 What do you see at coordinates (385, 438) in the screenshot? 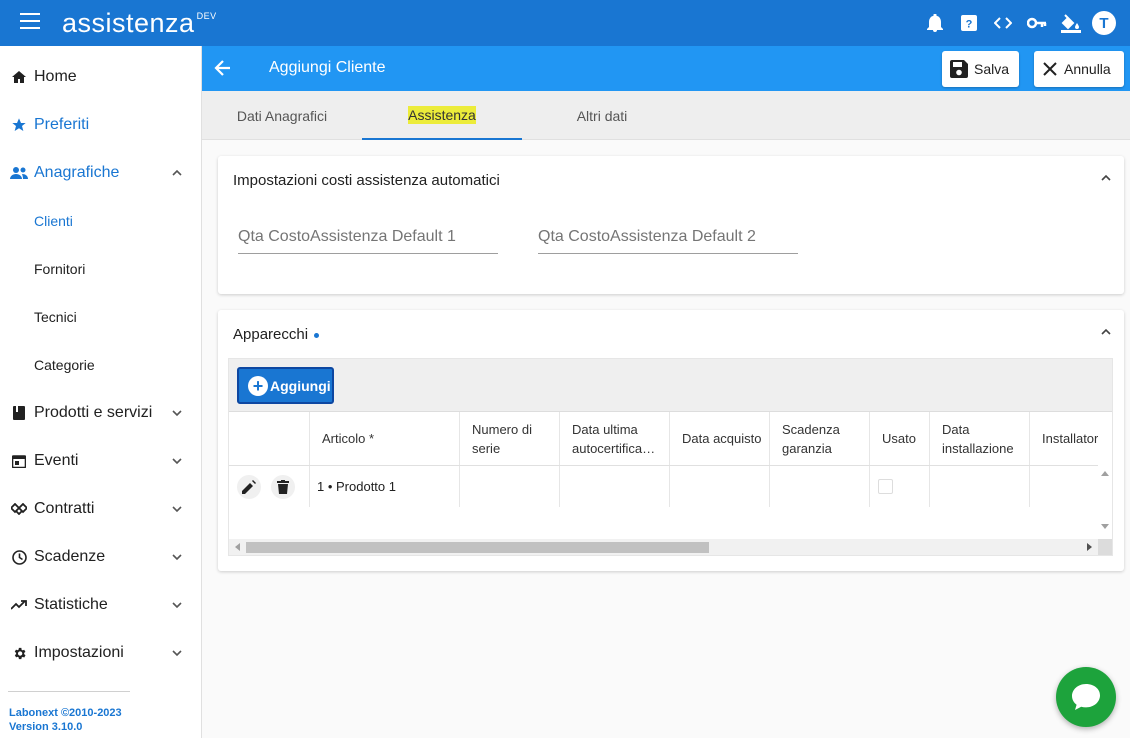
I see `column-header-articolo: Articolo *` at bounding box center [385, 438].